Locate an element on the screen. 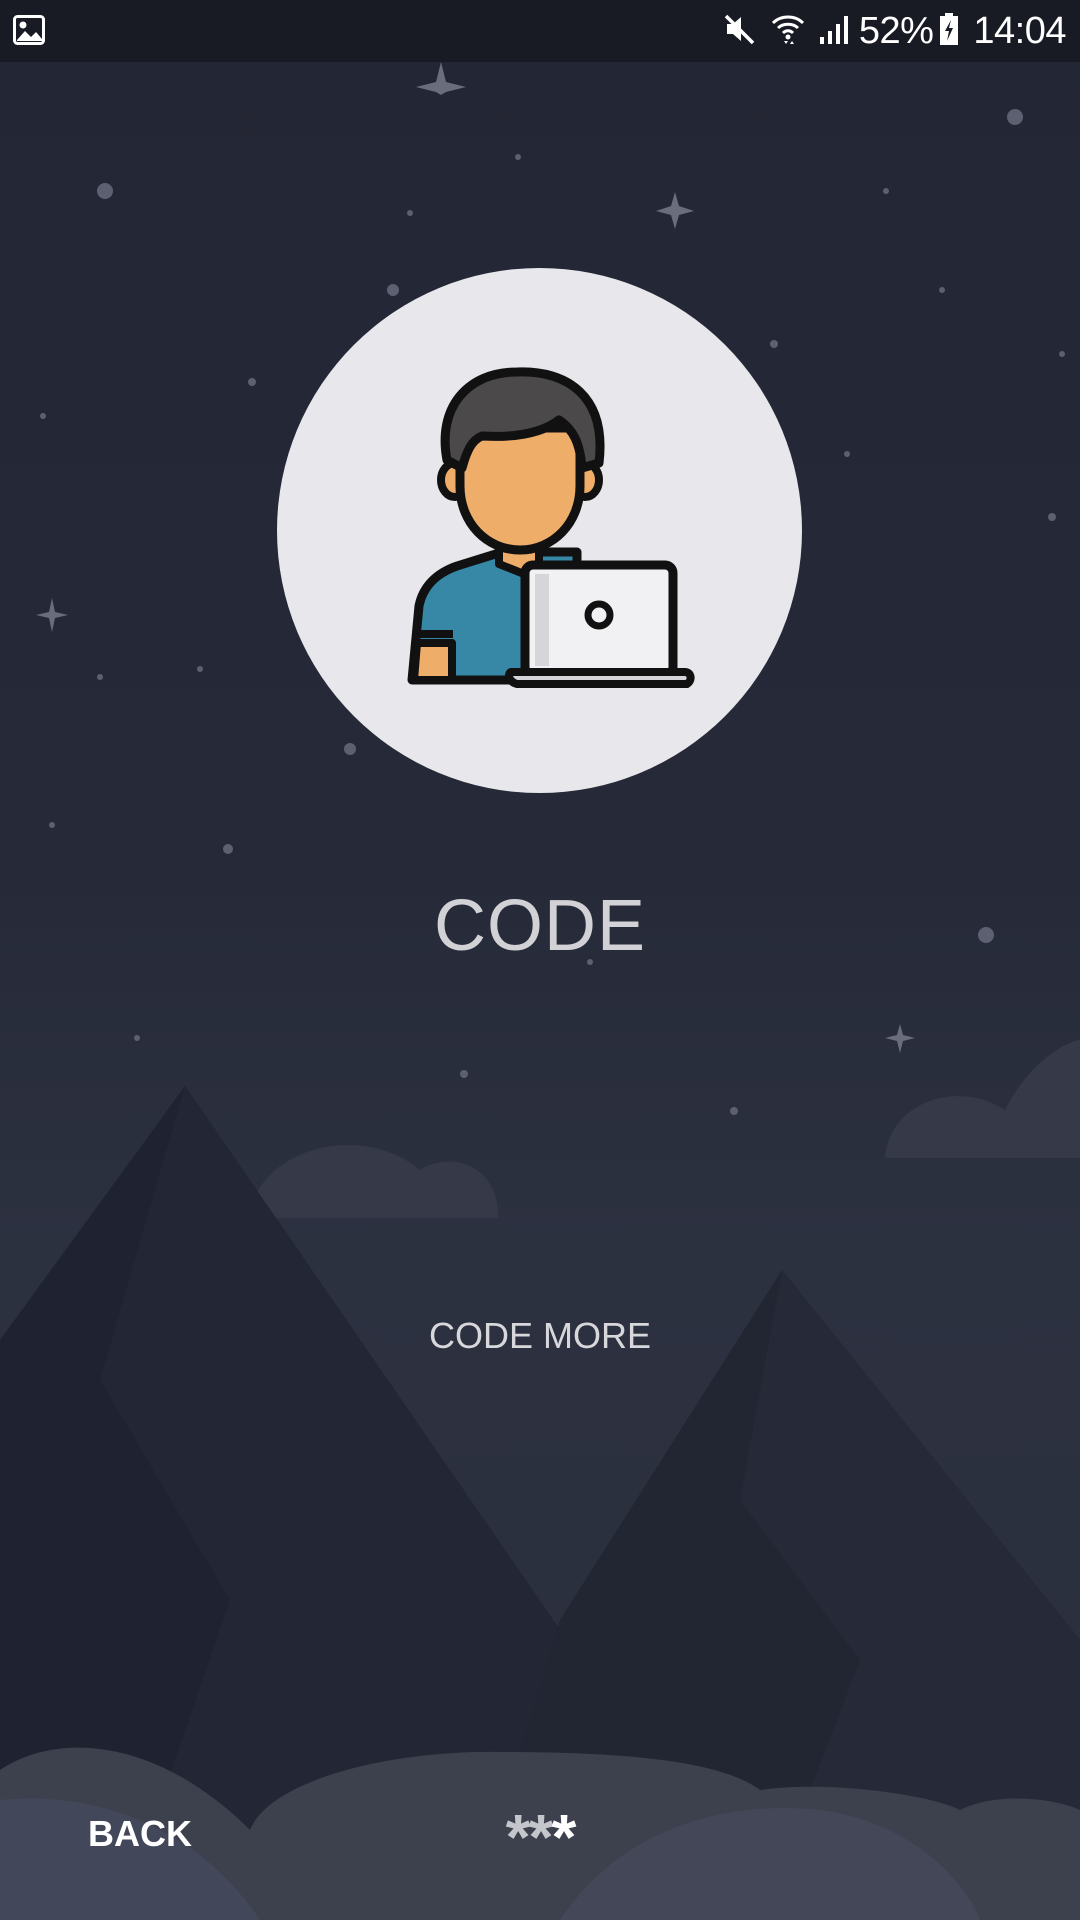 This screenshot has height=1920, width=1080. slide-title: CODE is located at coordinates (540, 926).